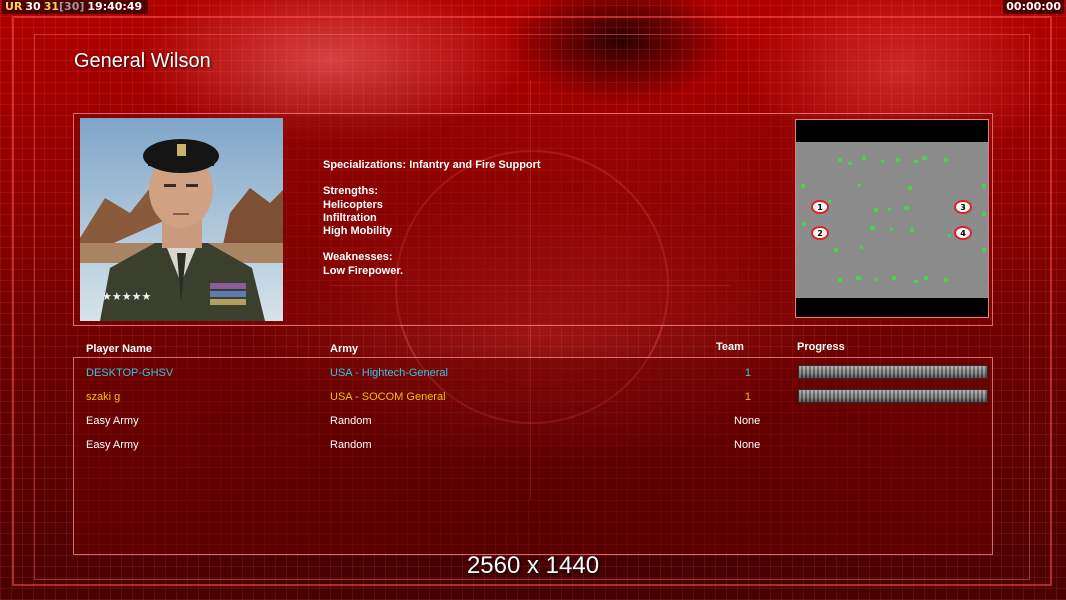 Image resolution: width=1066 pixels, height=600 pixels. What do you see at coordinates (389, 373) in the screenshot?
I see `player-army: USA - Hightech-General` at bounding box center [389, 373].